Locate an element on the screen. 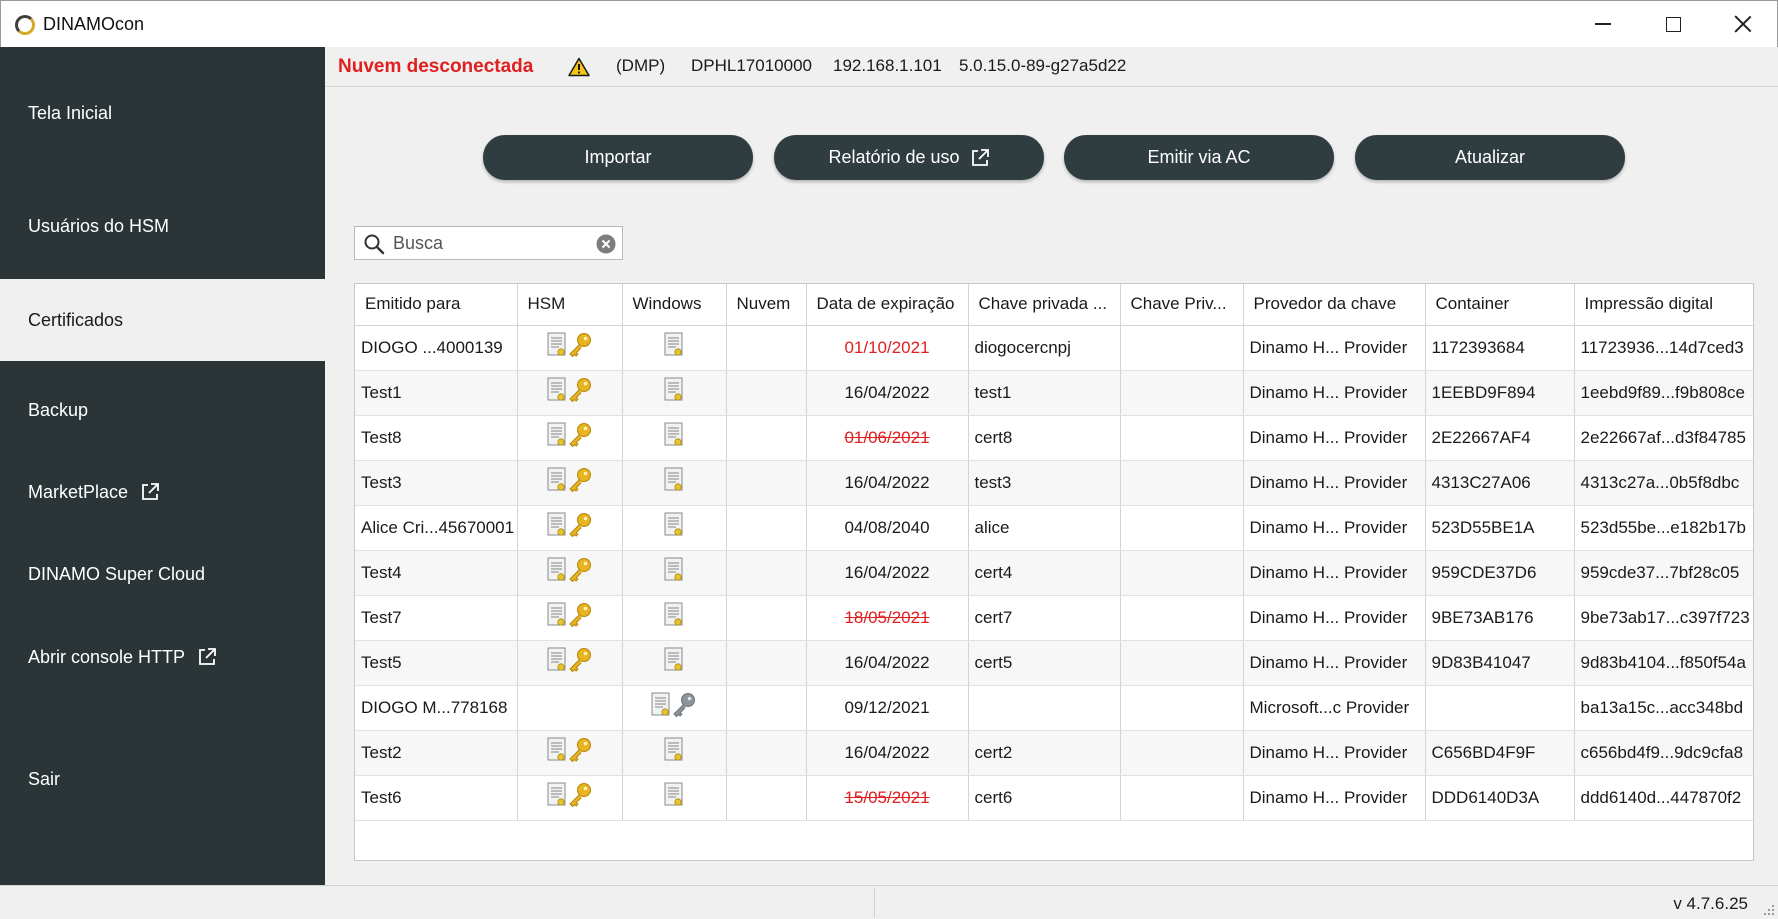 The image size is (1778, 919). window-title: DINAMOcon is located at coordinates (94, 24).